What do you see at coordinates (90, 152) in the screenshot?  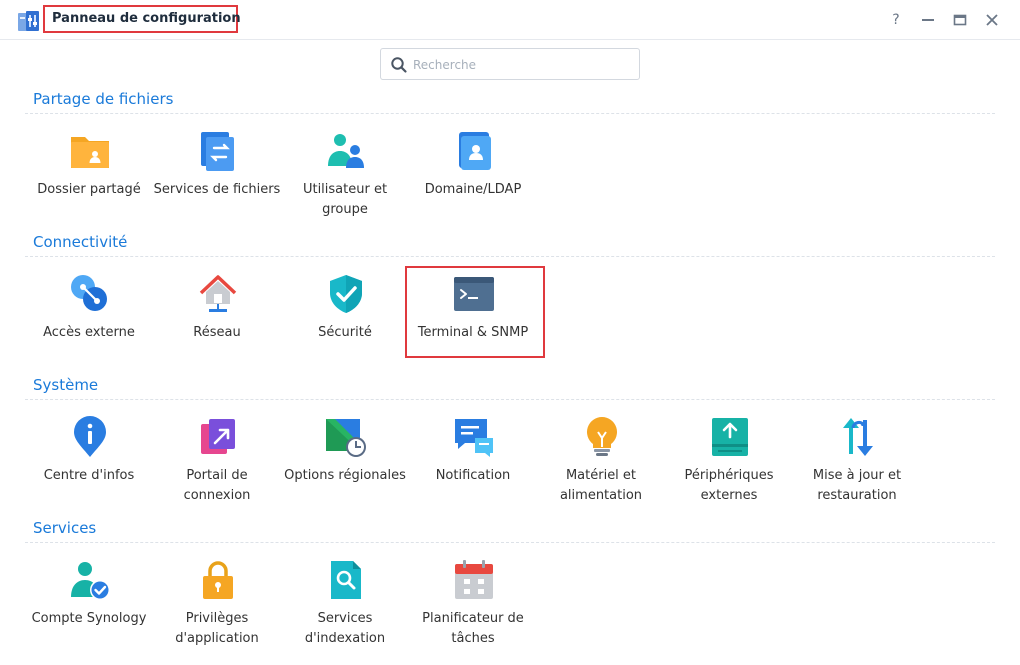 I see `shared-folder-icon` at bounding box center [90, 152].